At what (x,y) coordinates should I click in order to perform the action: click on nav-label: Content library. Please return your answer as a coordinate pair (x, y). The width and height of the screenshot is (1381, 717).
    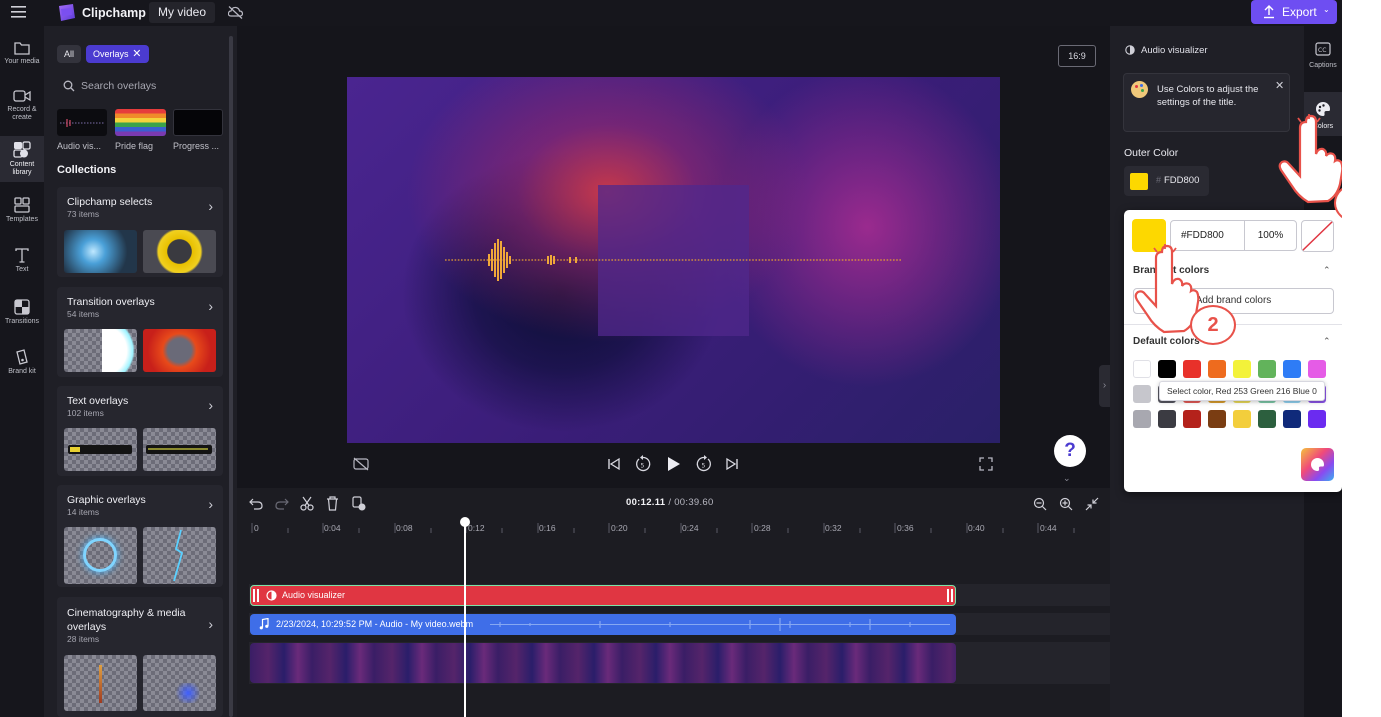
    Looking at the image, I should click on (22, 168).